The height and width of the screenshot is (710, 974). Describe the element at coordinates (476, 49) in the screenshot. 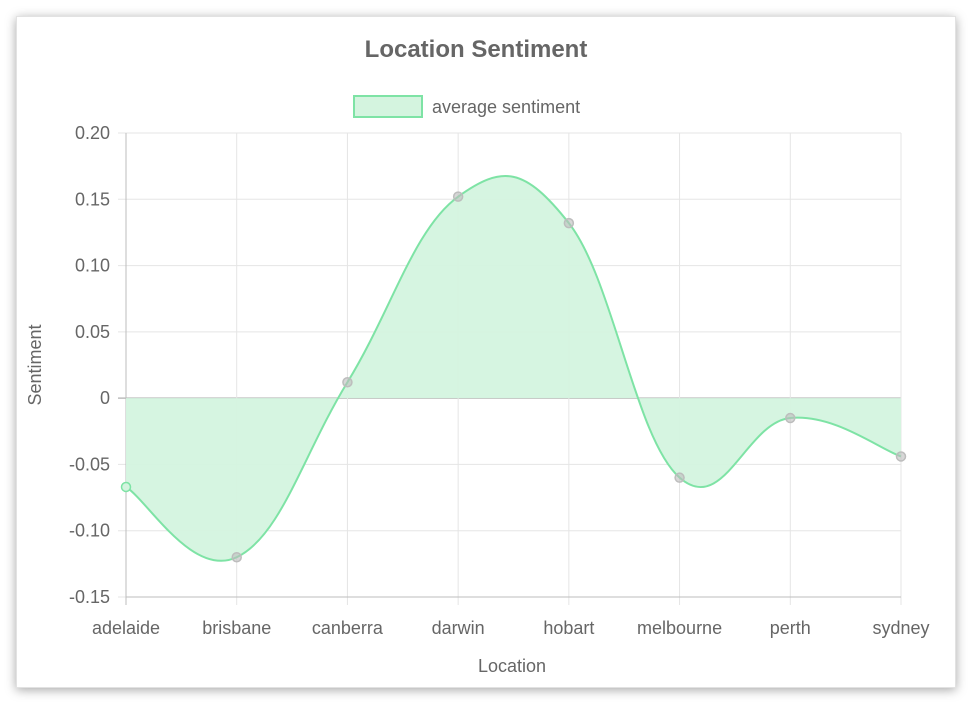

I see `chart-title: Location Sentiment` at that location.